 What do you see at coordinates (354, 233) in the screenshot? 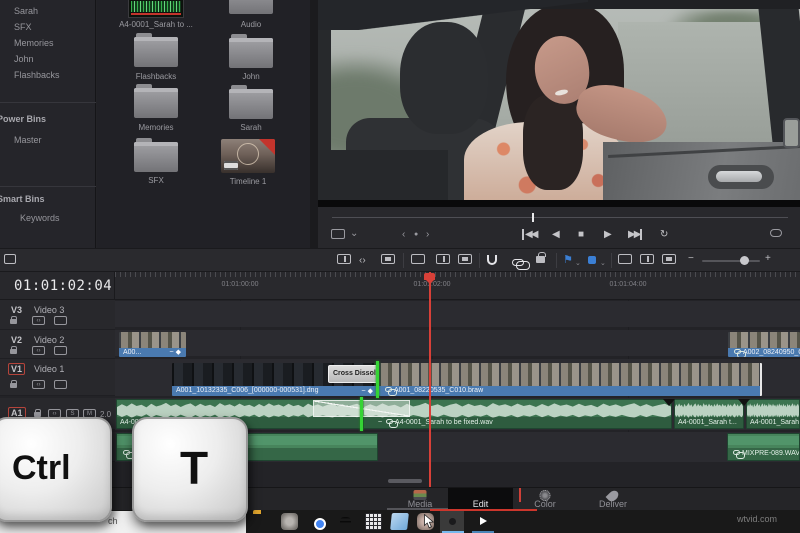
I see `zoom-dropdown-chevron-icon: ⌄` at bounding box center [354, 233].